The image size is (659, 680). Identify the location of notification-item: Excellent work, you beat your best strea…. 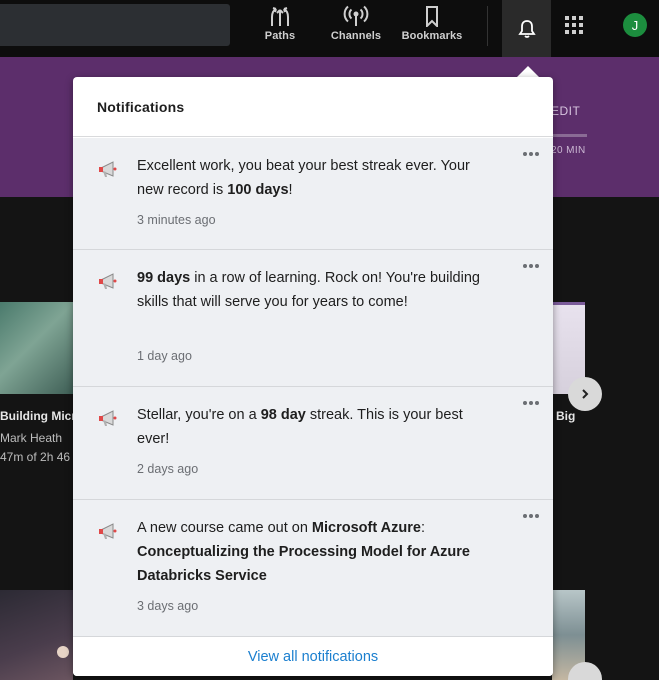
(313, 194).